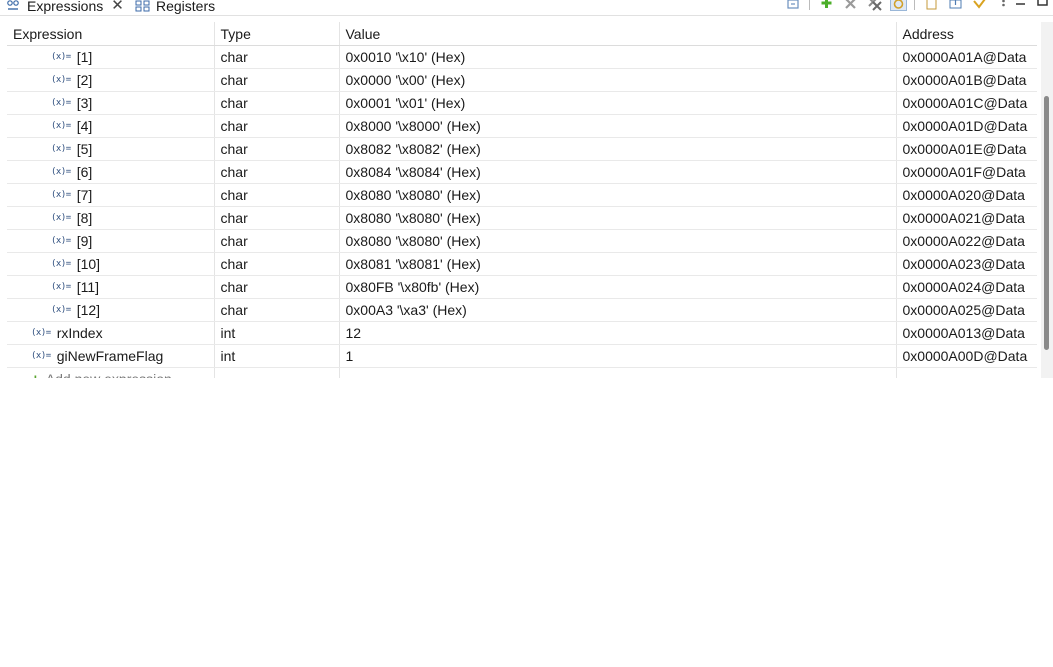  What do you see at coordinates (1021, 4) in the screenshot?
I see `minimize-icon` at bounding box center [1021, 4].